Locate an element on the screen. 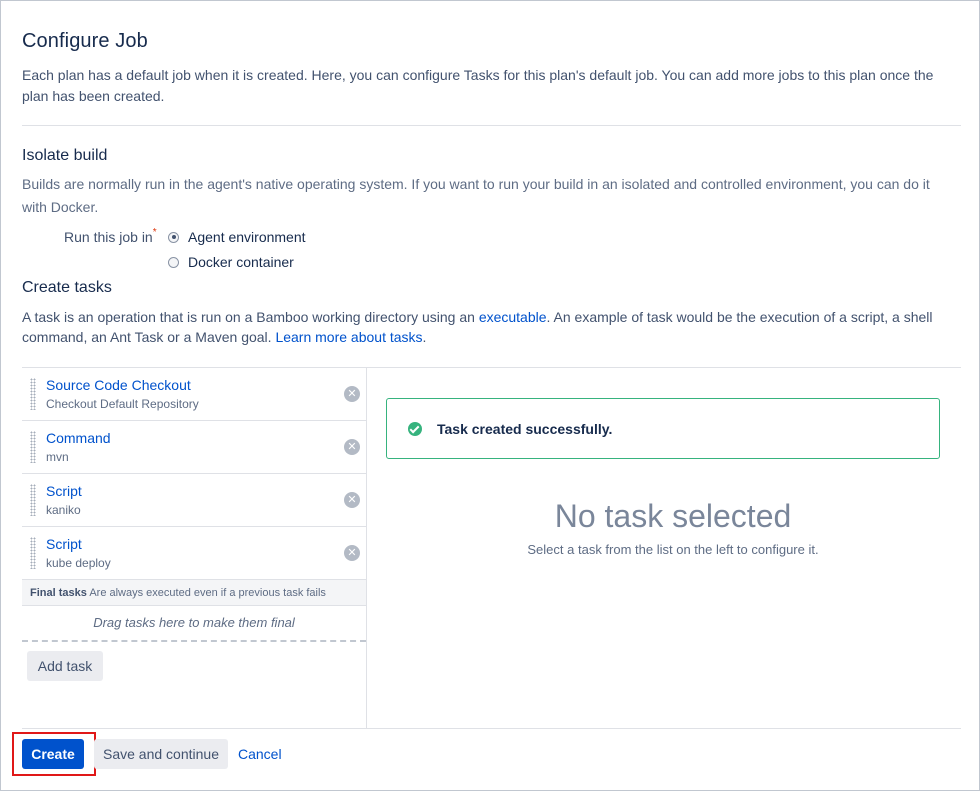  final-tasks-drop-zone: Drag tasks here to make them final is located at coordinates (194, 624).